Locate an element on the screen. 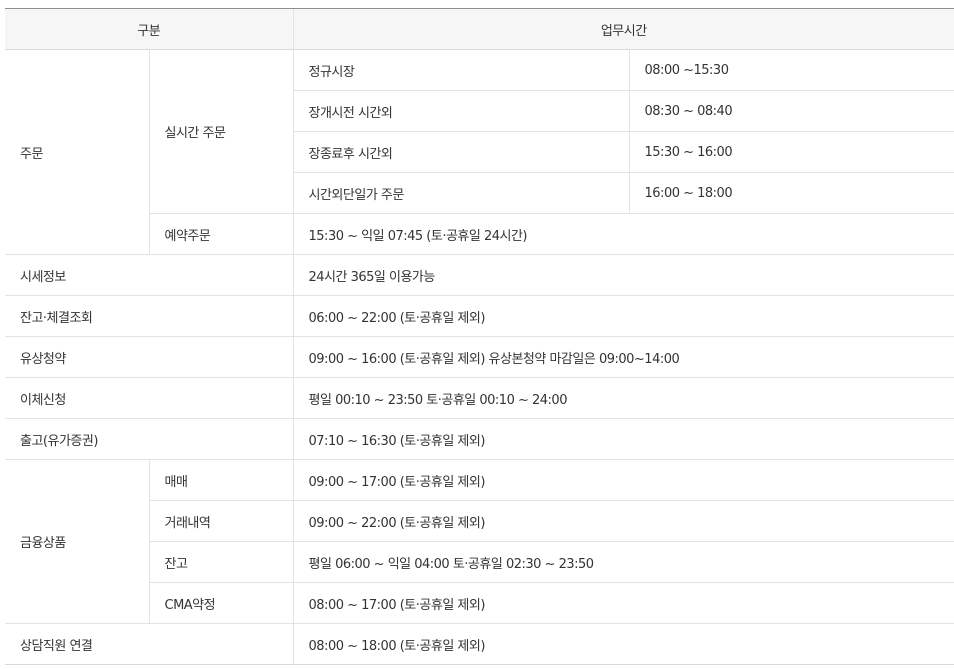 The width and height of the screenshot is (954, 669). table-row: 상담직원 연결 08:00 ~ 18:00 (토·공휴일 제외) is located at coordinates (479, 644).